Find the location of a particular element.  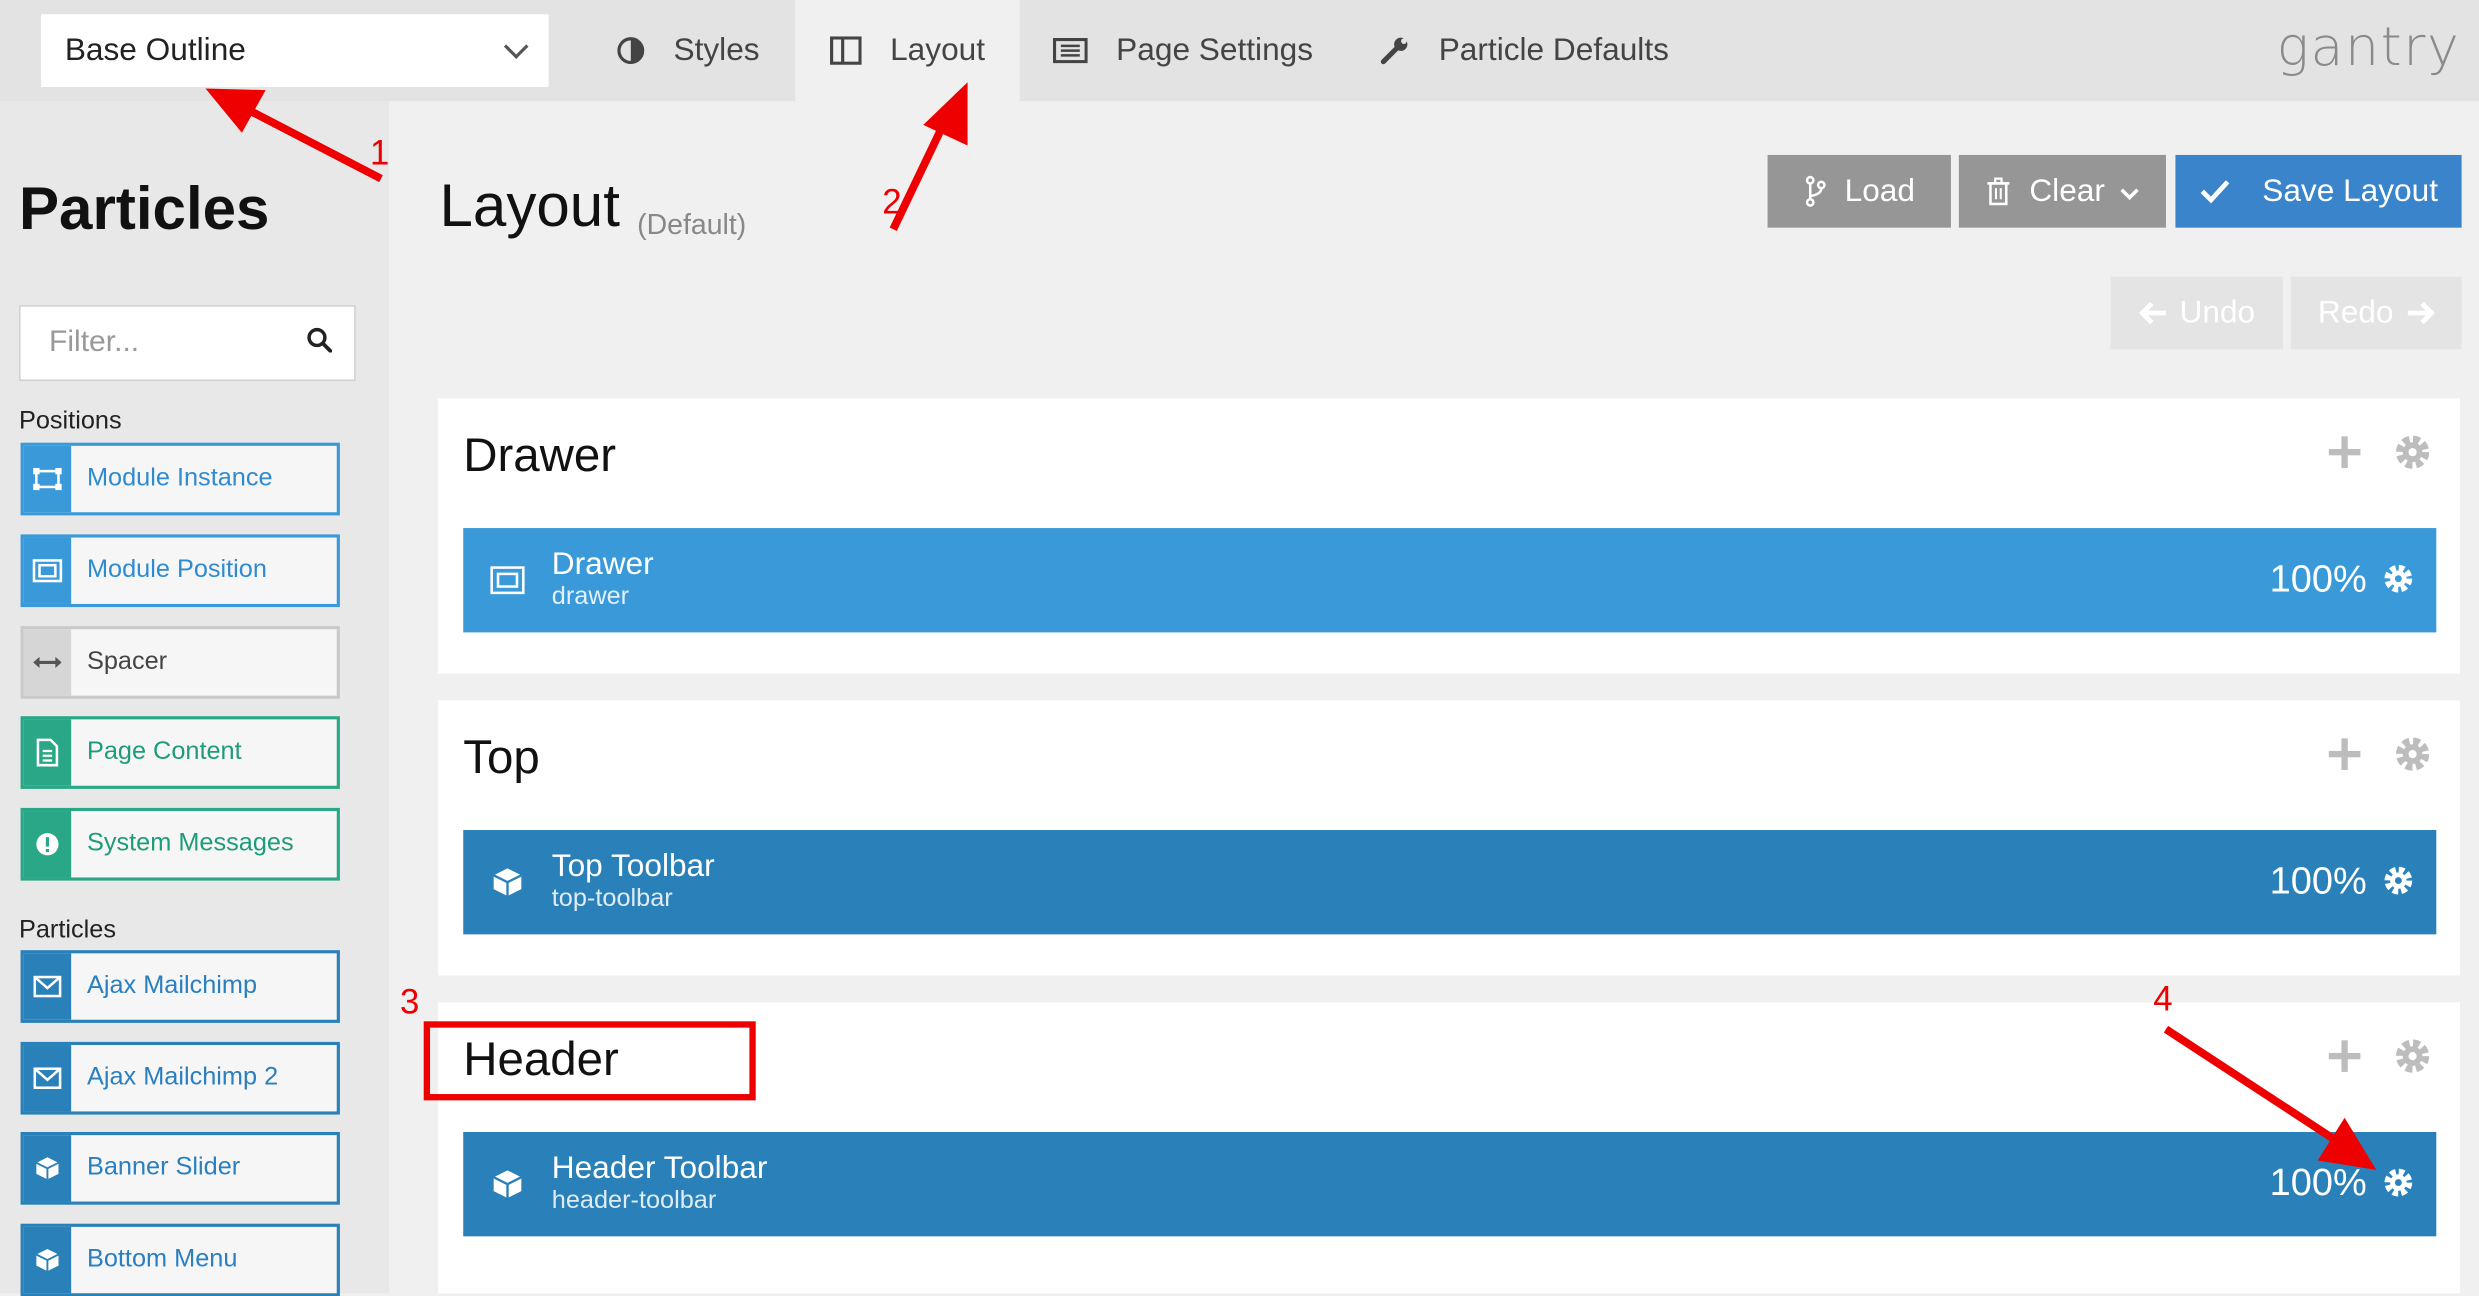

save-layout-button: Save Layout is located at coordinates (2318, 191).